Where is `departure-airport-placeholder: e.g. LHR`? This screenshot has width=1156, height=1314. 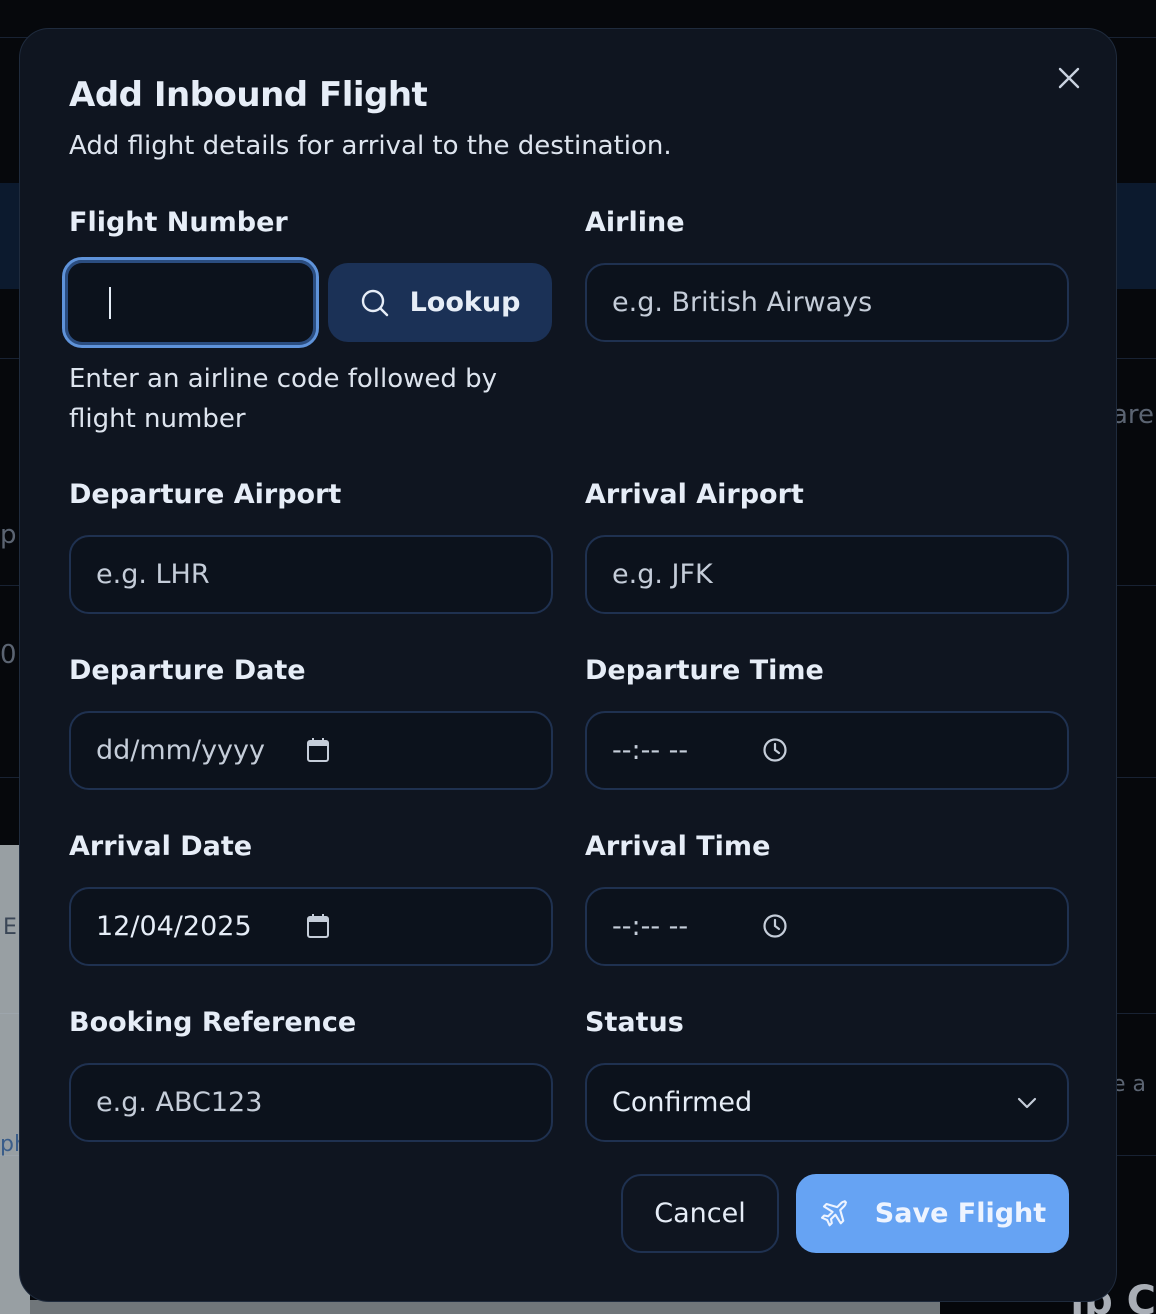
departure-airport-placeholder: e.g. LHR is located at coordinates (153, 574).